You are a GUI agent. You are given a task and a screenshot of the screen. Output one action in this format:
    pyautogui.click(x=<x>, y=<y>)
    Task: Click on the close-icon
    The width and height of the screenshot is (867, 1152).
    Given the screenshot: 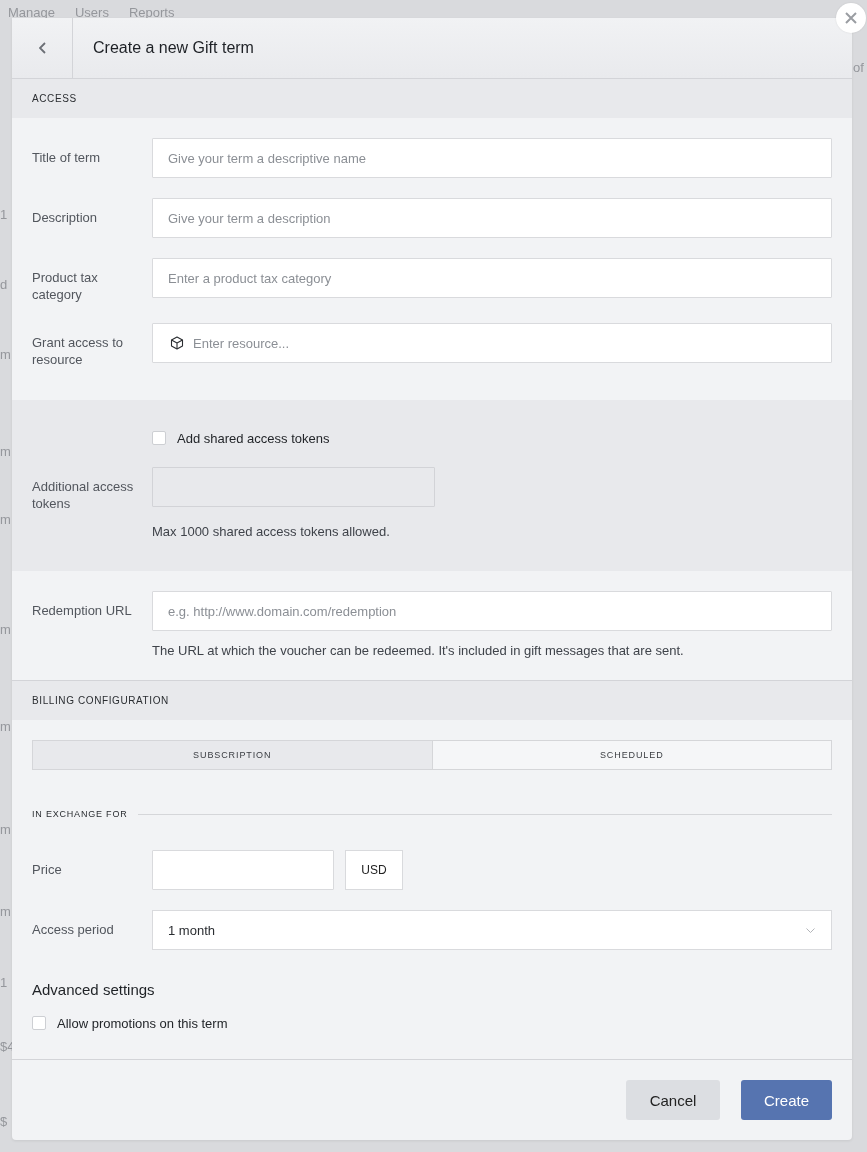 What is the action you would take?
    pyautogui.click(x=851, y=18)
    